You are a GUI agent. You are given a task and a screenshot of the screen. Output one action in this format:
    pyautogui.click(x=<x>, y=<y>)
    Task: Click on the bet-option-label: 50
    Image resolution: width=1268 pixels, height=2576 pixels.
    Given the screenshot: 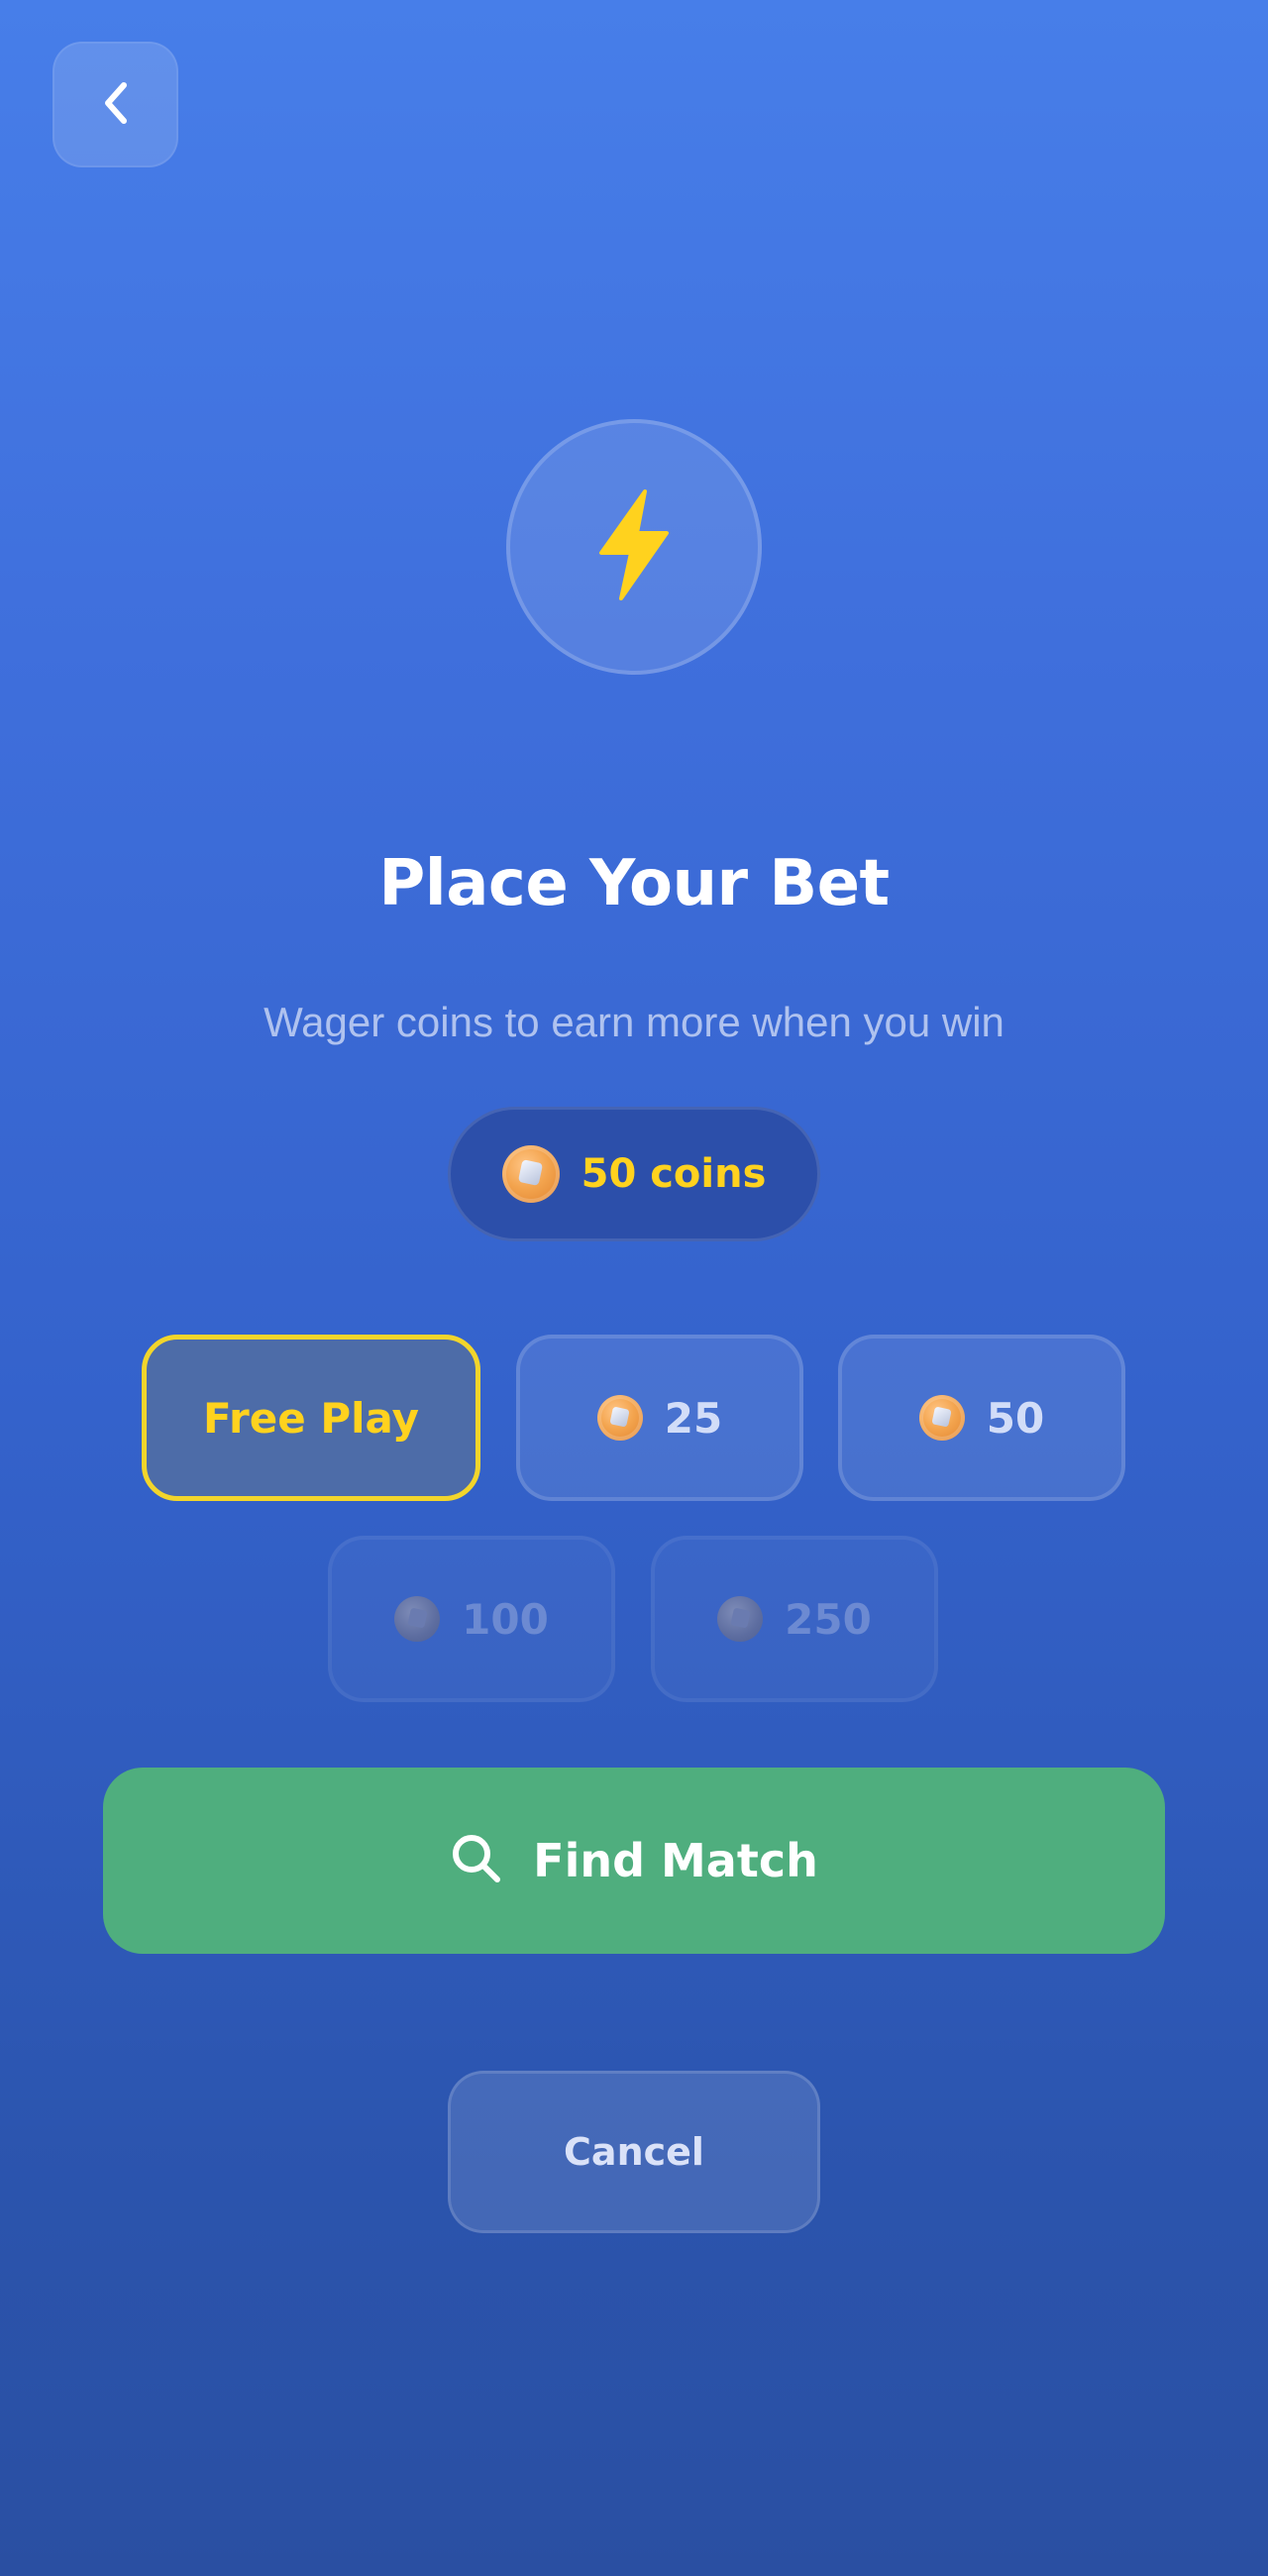 What is the action you would take?
    pyautogui.click(x=1015, y=1418)
    